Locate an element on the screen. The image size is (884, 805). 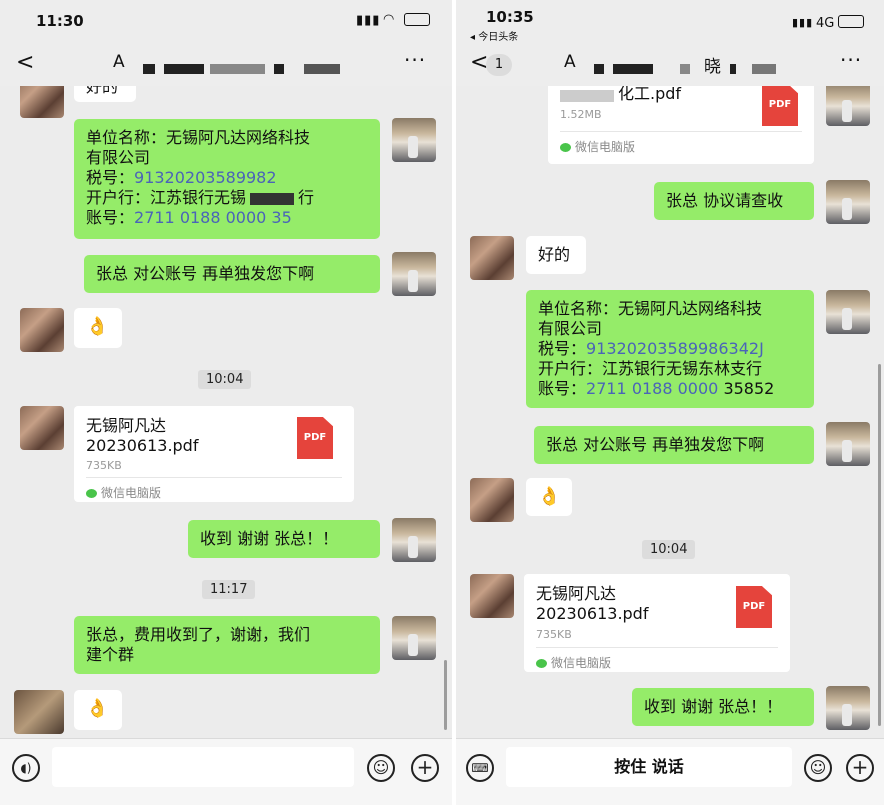
bank-suffix: 行 is located at coordinates (306, 197).